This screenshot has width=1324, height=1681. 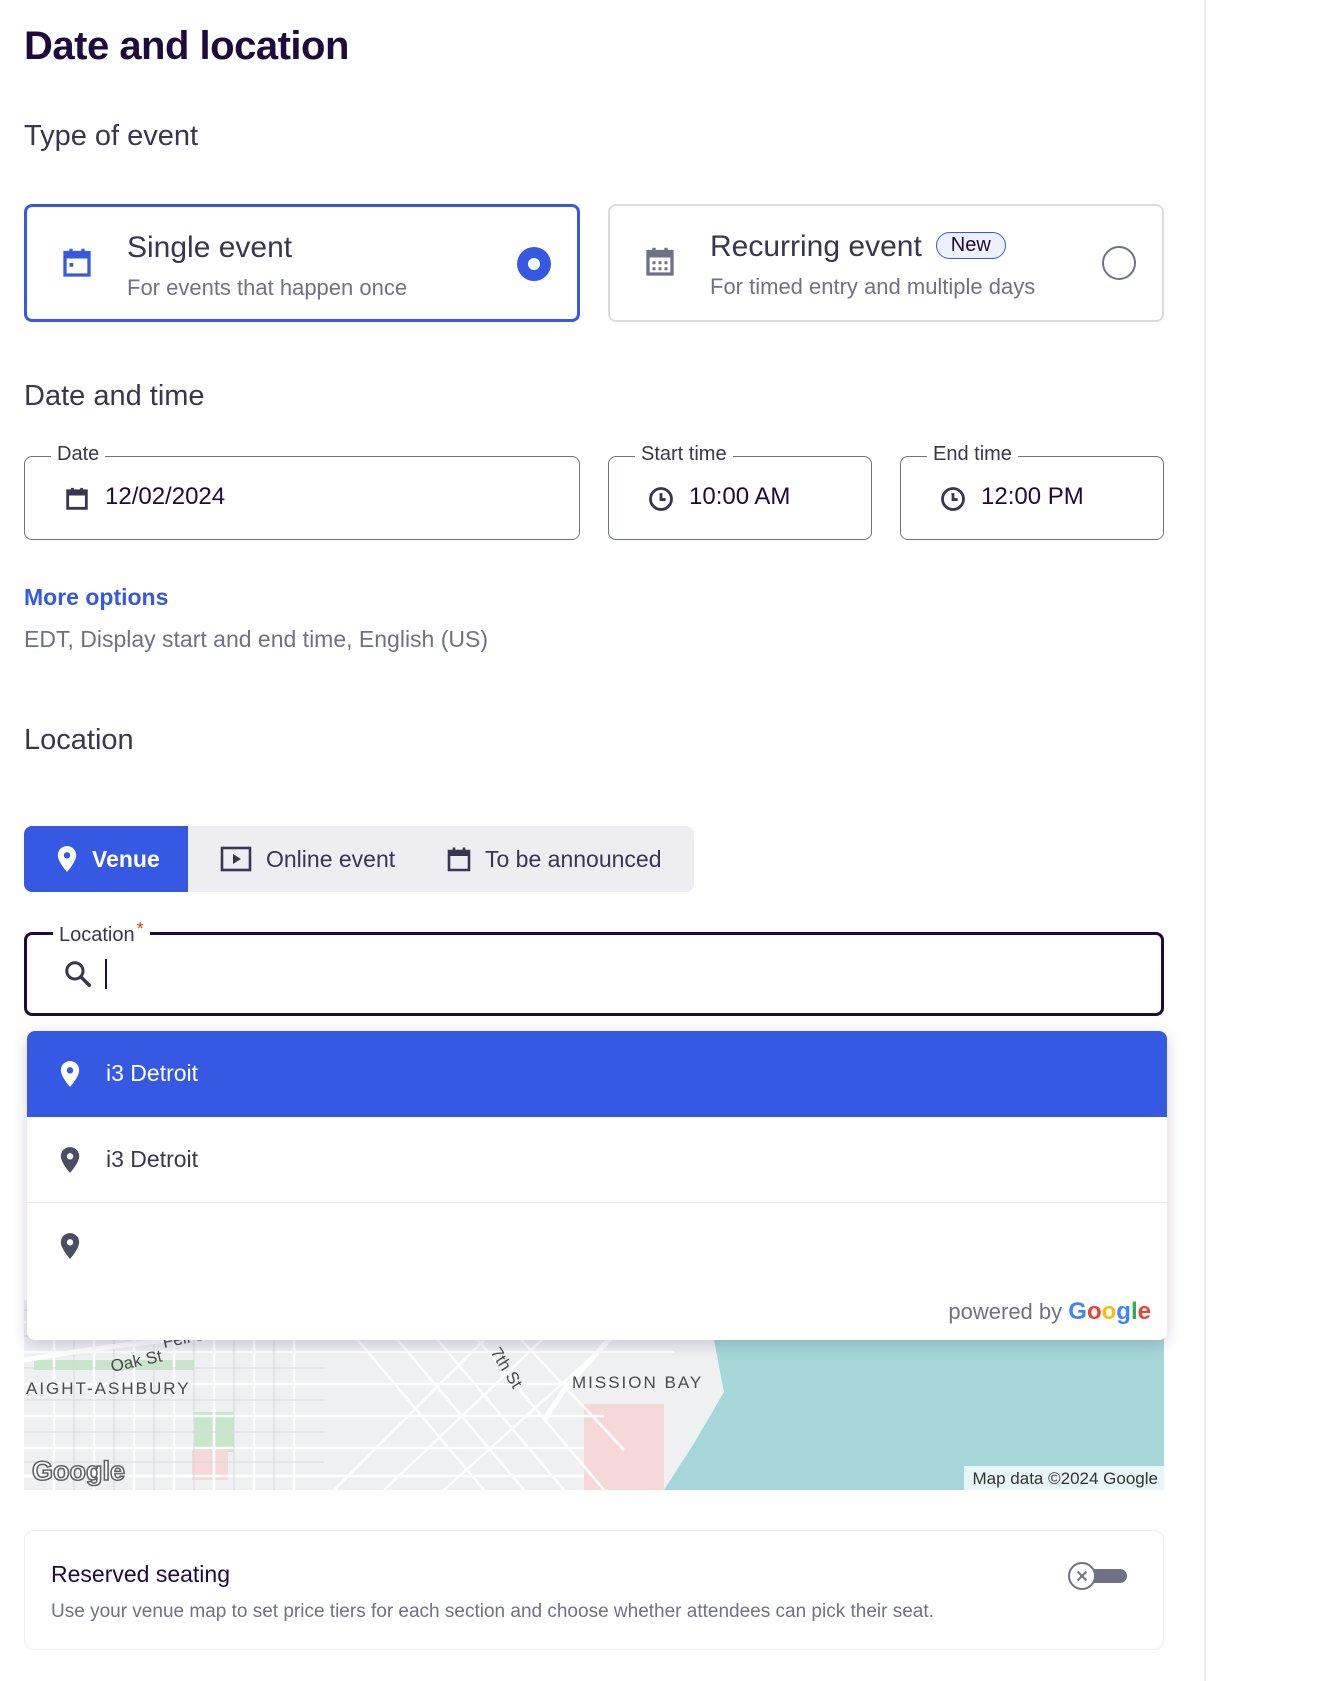 What do you see at coordinates (210, 247) in the screenshot?
I see `single-event-title: Single event` at bounding box center [210, 247].